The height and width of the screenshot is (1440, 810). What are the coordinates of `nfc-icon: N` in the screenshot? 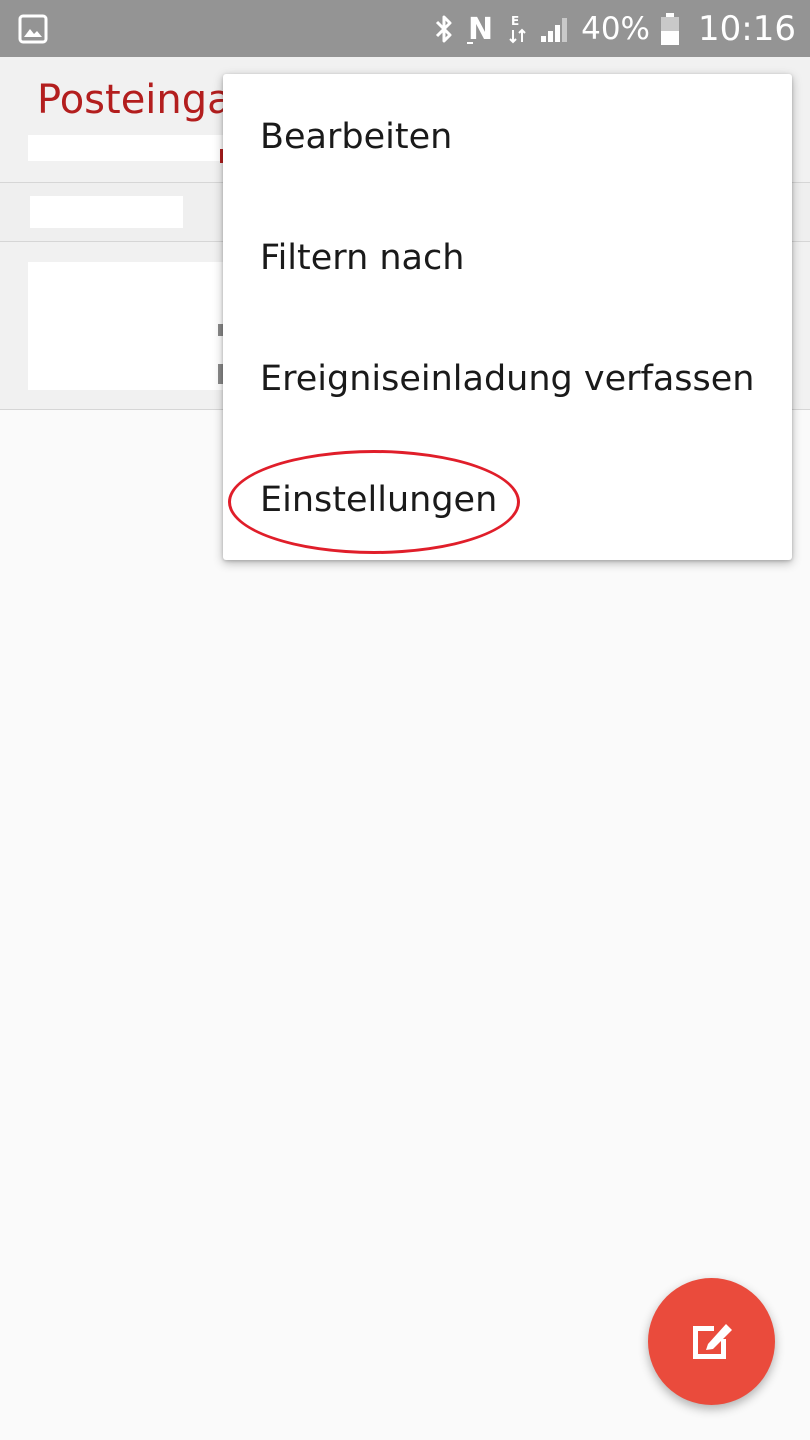 It's located at (481, 29).